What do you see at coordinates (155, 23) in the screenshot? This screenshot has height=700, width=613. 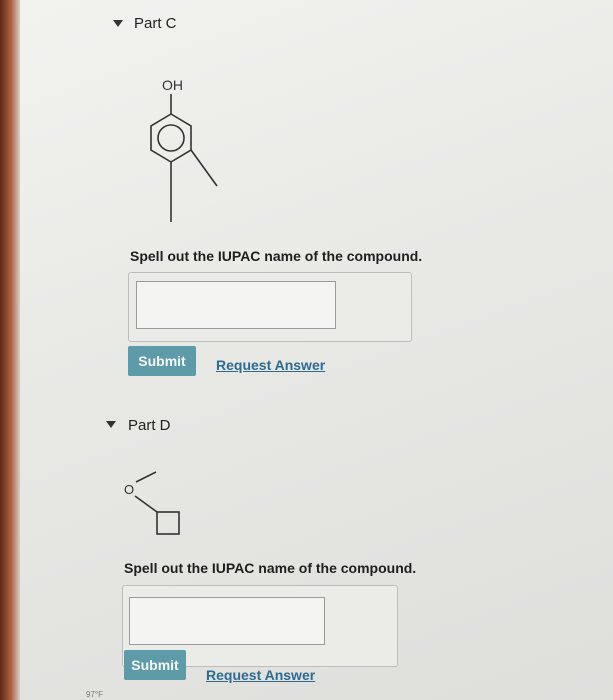 I see `part-c-title: Part C` at bounding box center [155, 23].